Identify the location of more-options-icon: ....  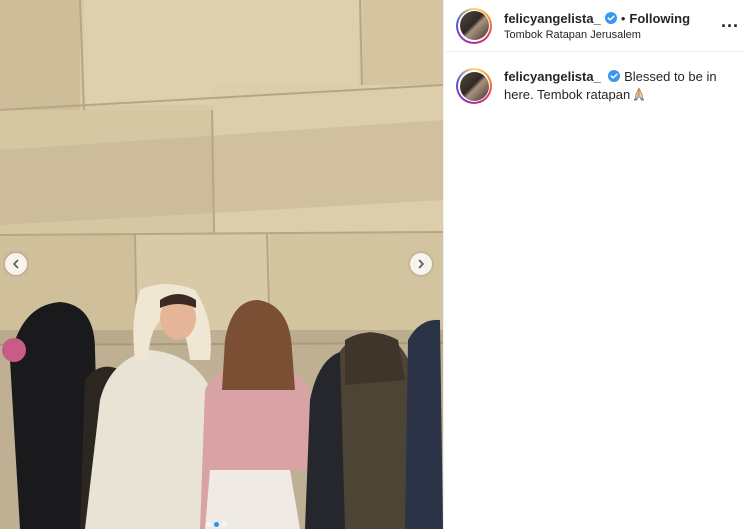
(730, 21).